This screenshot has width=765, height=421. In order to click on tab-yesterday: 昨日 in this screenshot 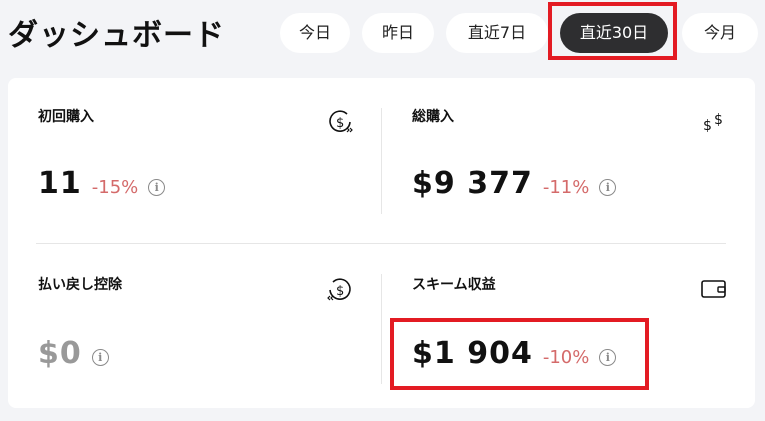, I will do `click(398, 33)`.